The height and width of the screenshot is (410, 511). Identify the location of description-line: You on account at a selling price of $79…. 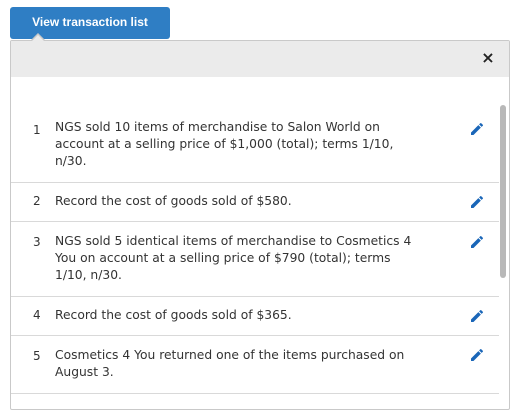
(223, 258).